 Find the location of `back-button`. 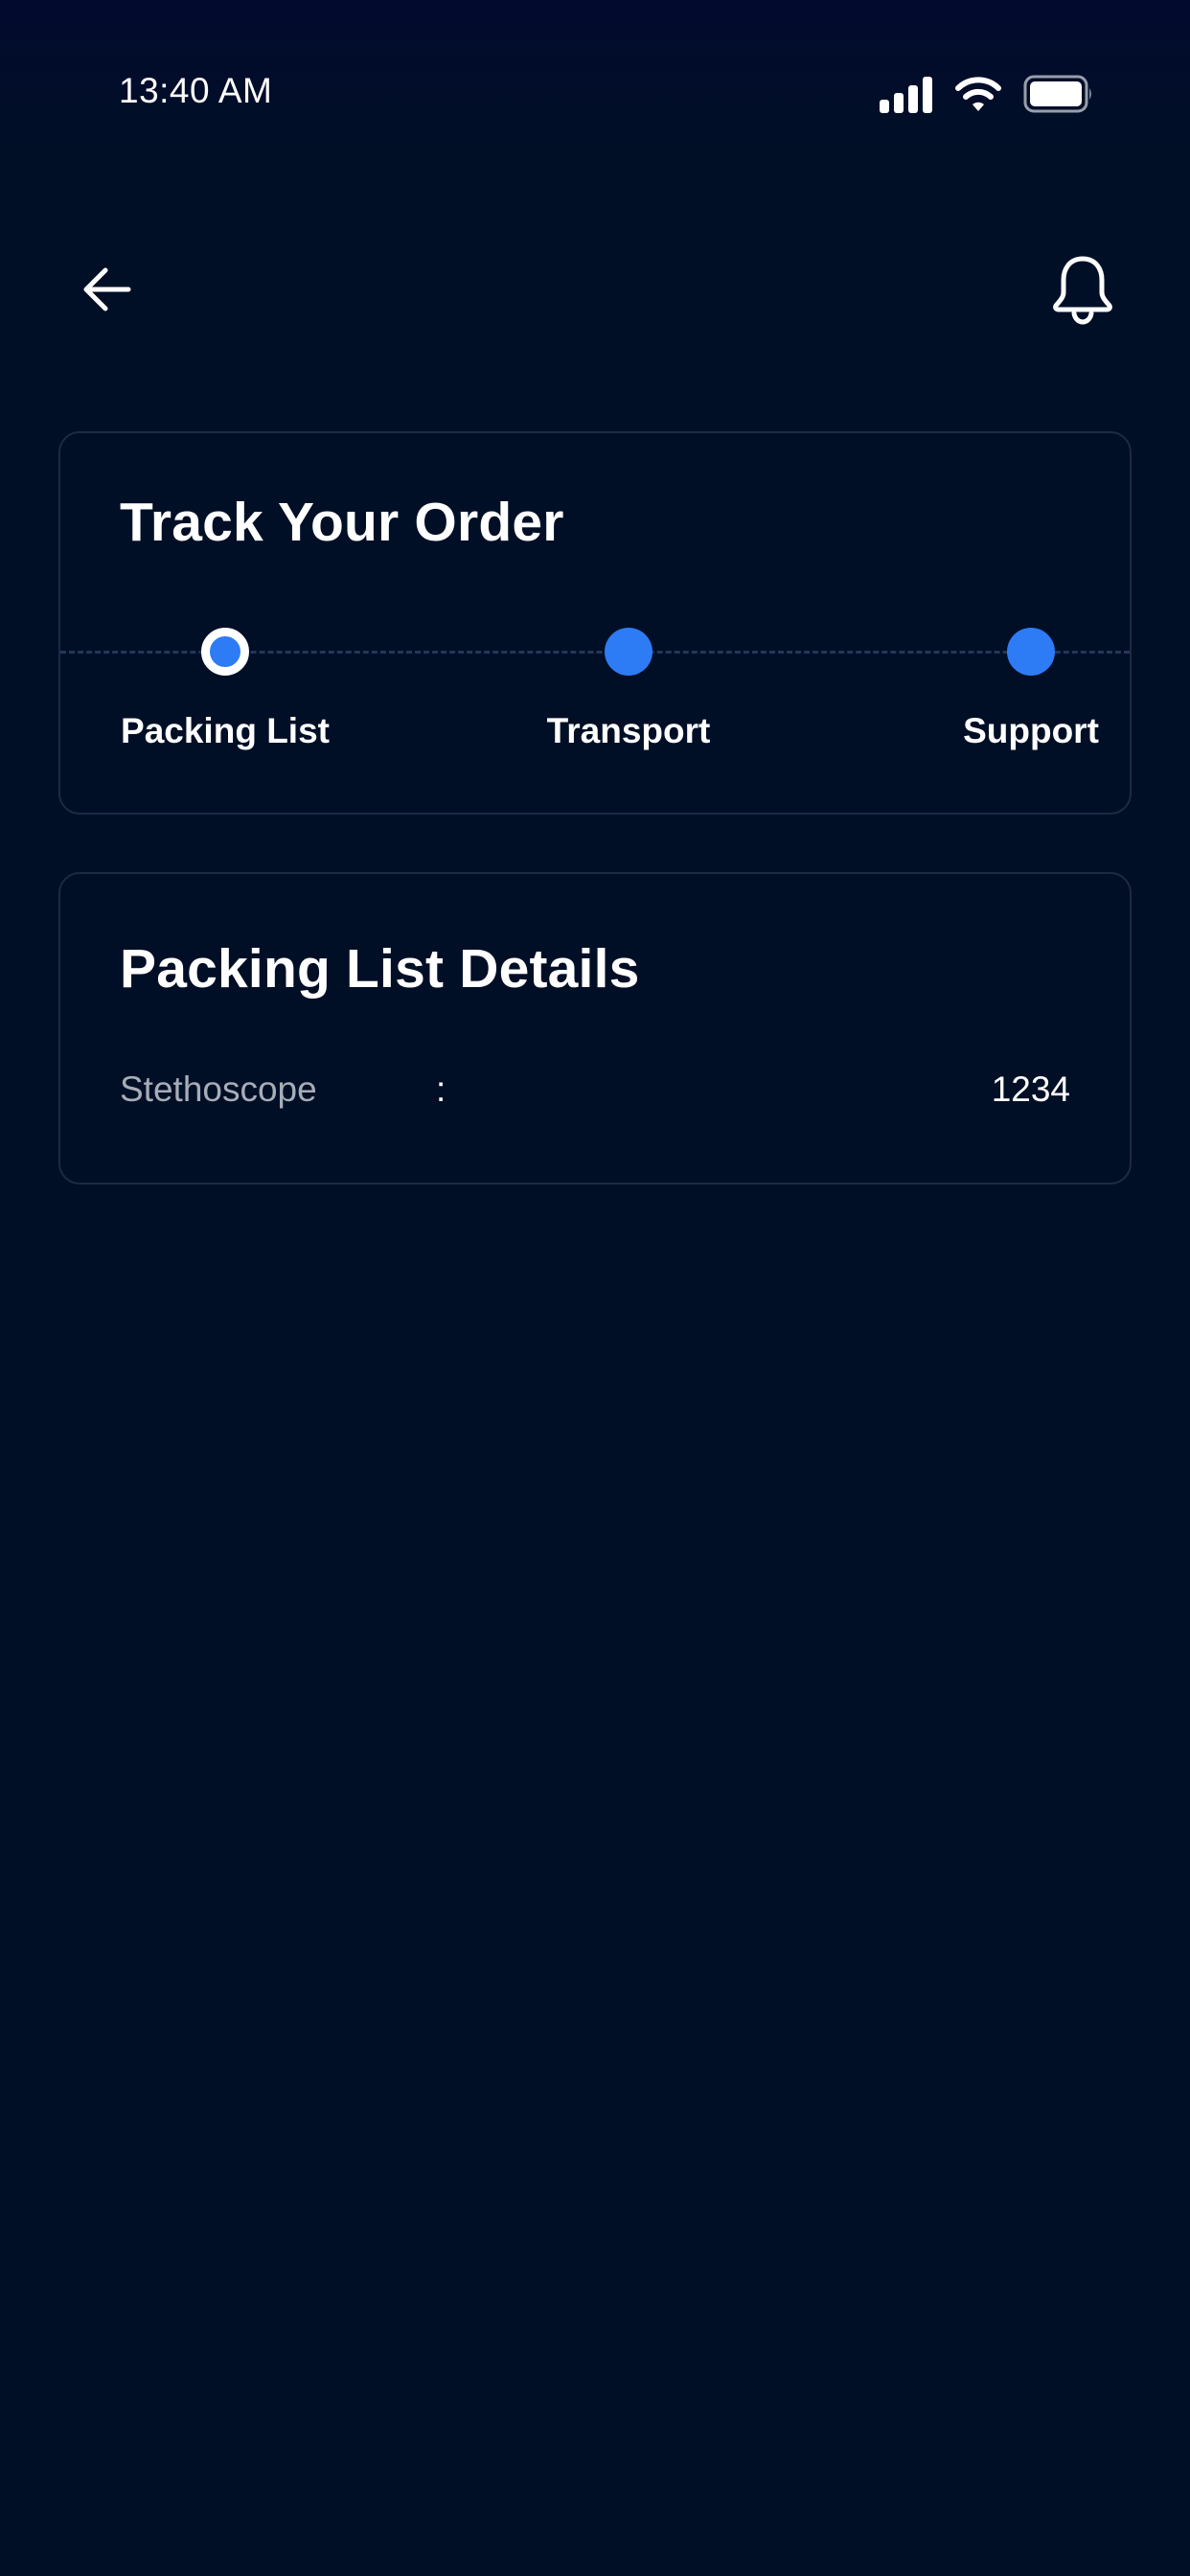

back-button is located at coordinates (107, 289).